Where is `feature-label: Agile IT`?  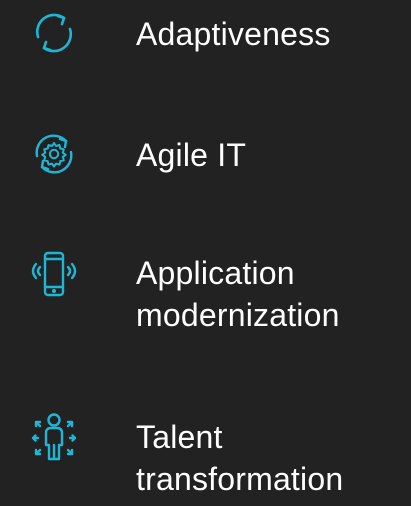
feature-label: Agile IT is located at coordinates (191, 155).